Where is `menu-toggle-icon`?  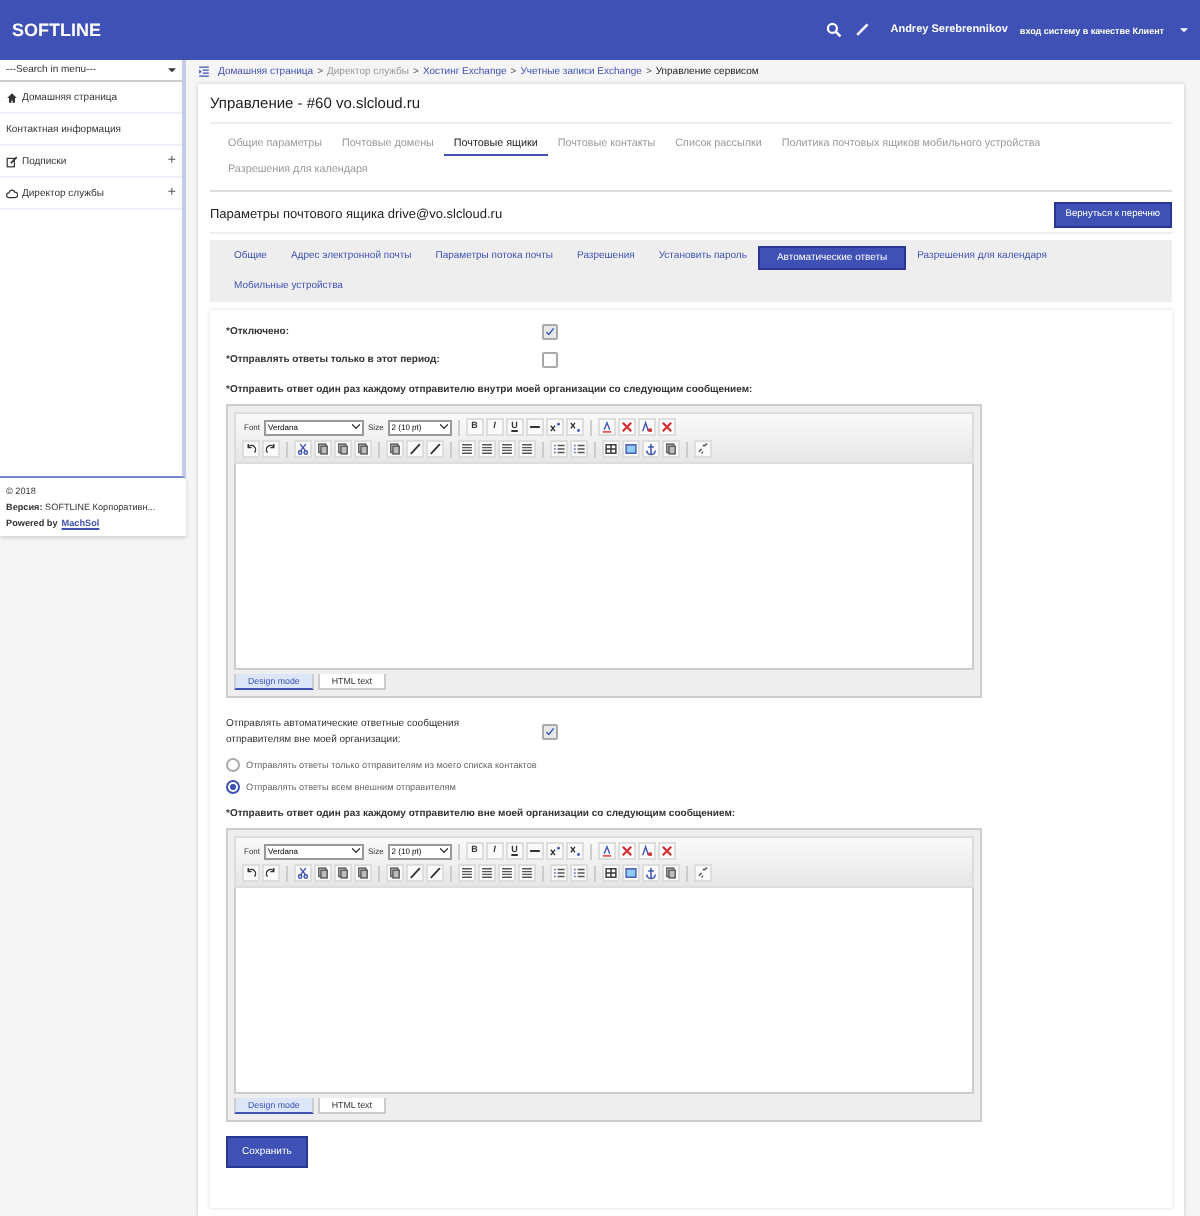
menu-toggle-icon is located at coordinates (204, 72).